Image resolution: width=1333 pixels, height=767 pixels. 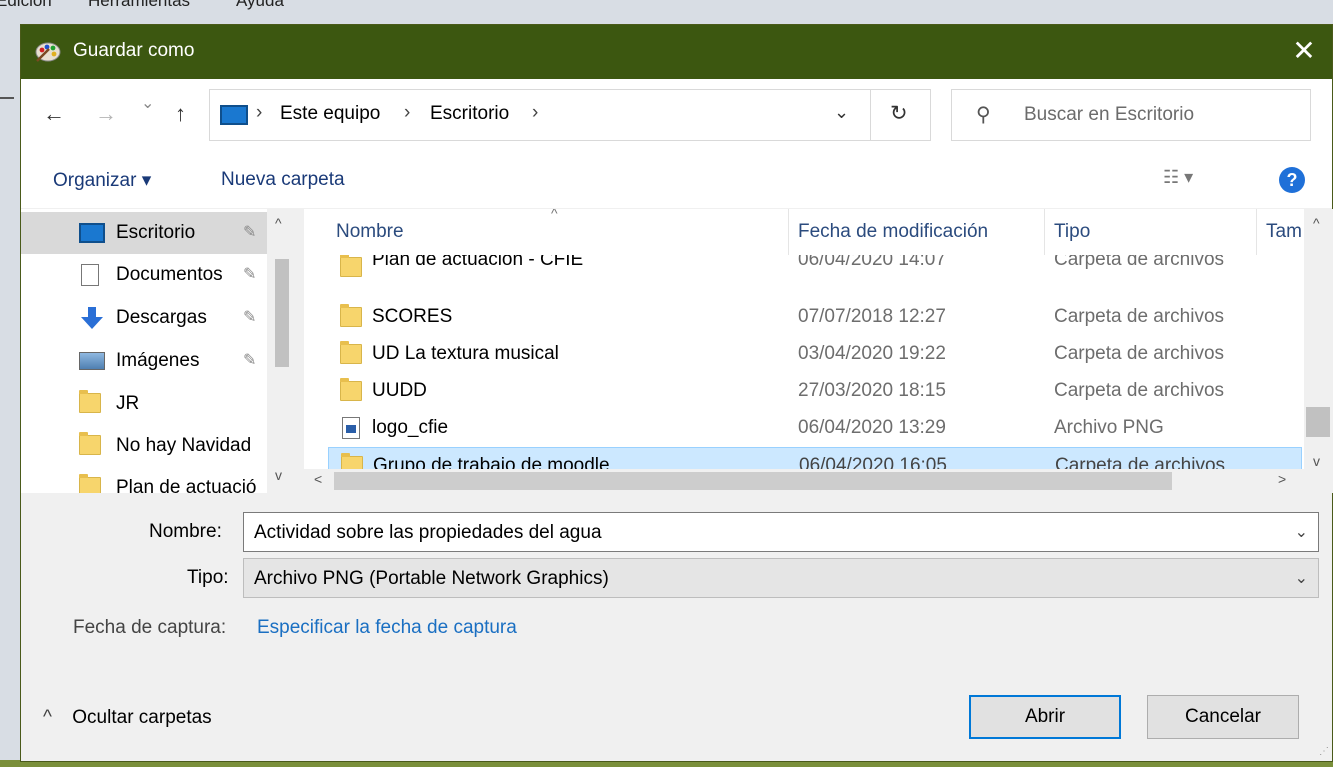 I want to click on nav-pane-scrollbar: ^ v, so click(x=282, y=351).